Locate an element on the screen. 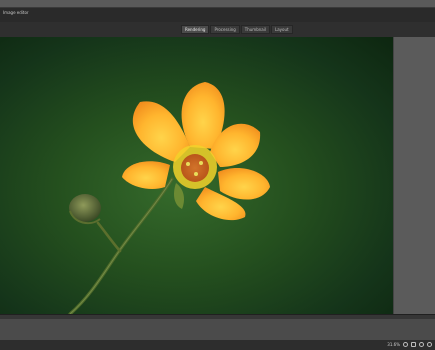  title-bar: Image editor is located at coordinates (217, 15).